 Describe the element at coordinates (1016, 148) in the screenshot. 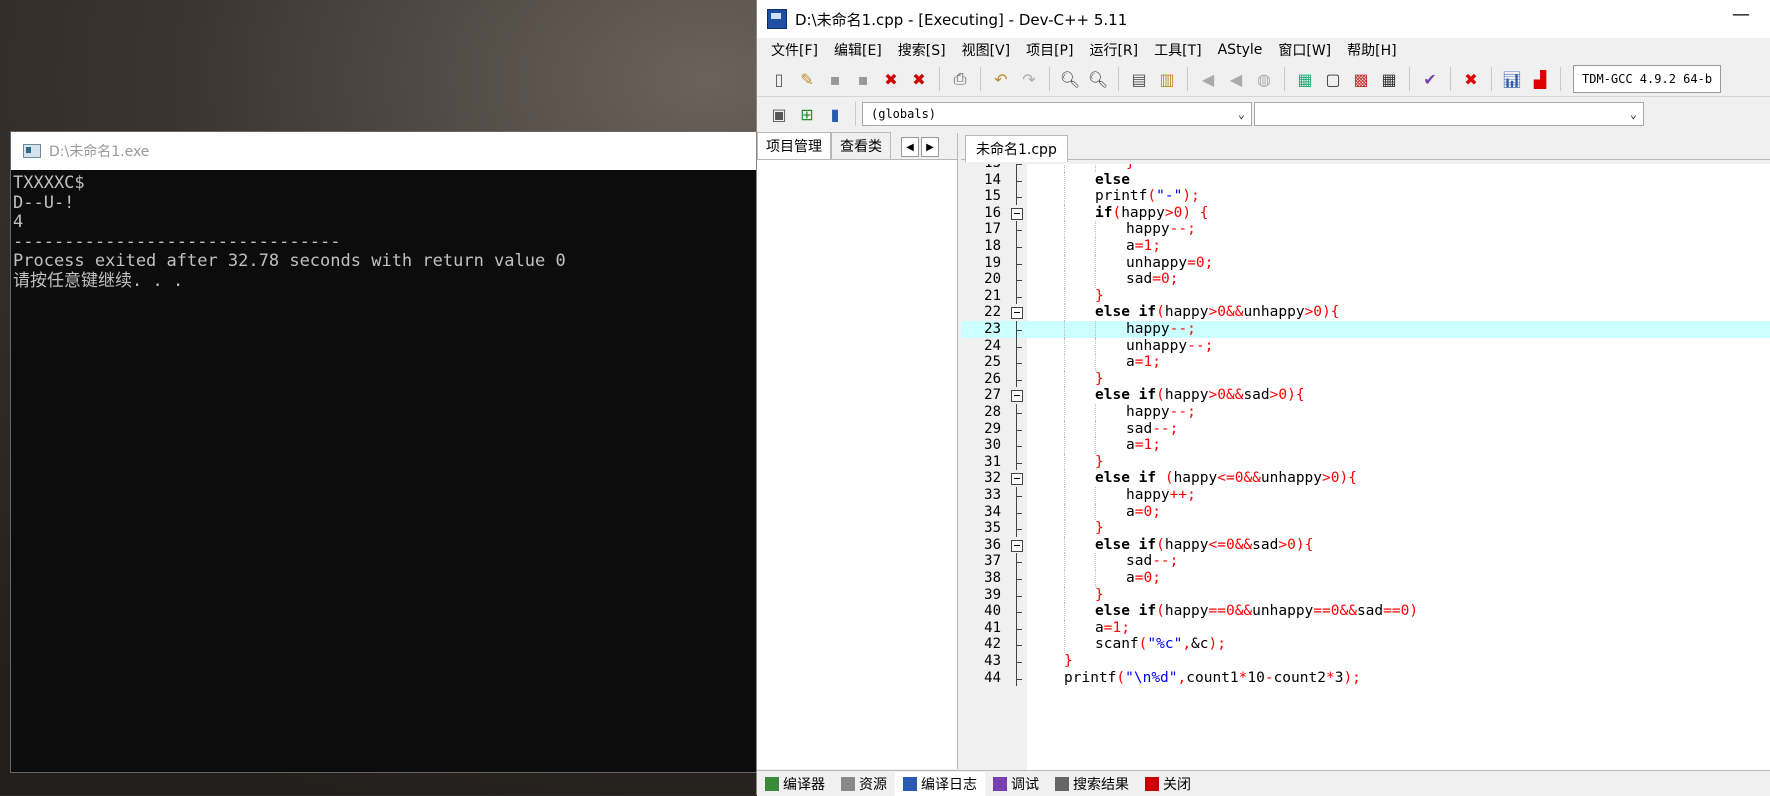

I see `editor-tab-file: 未命名1.cpp` at that location.